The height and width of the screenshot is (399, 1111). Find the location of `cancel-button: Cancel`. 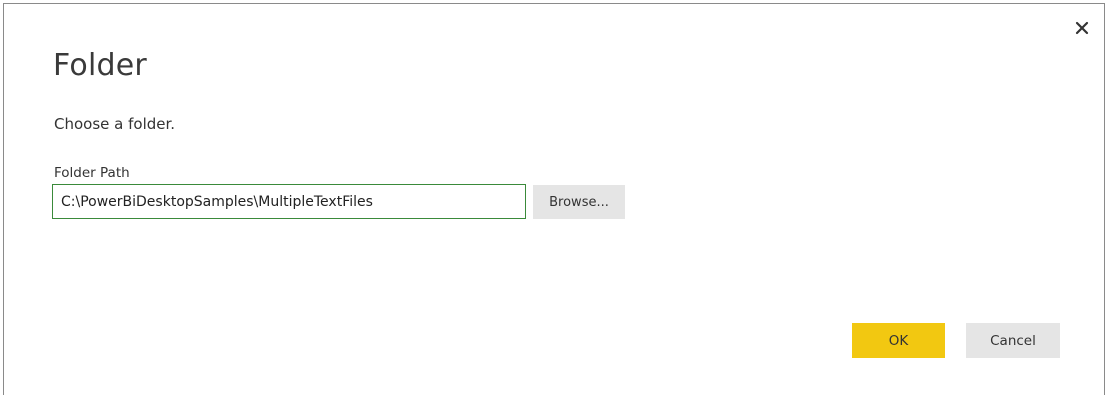

cancel-button: Cancel is located at coordinates (1013, 340).